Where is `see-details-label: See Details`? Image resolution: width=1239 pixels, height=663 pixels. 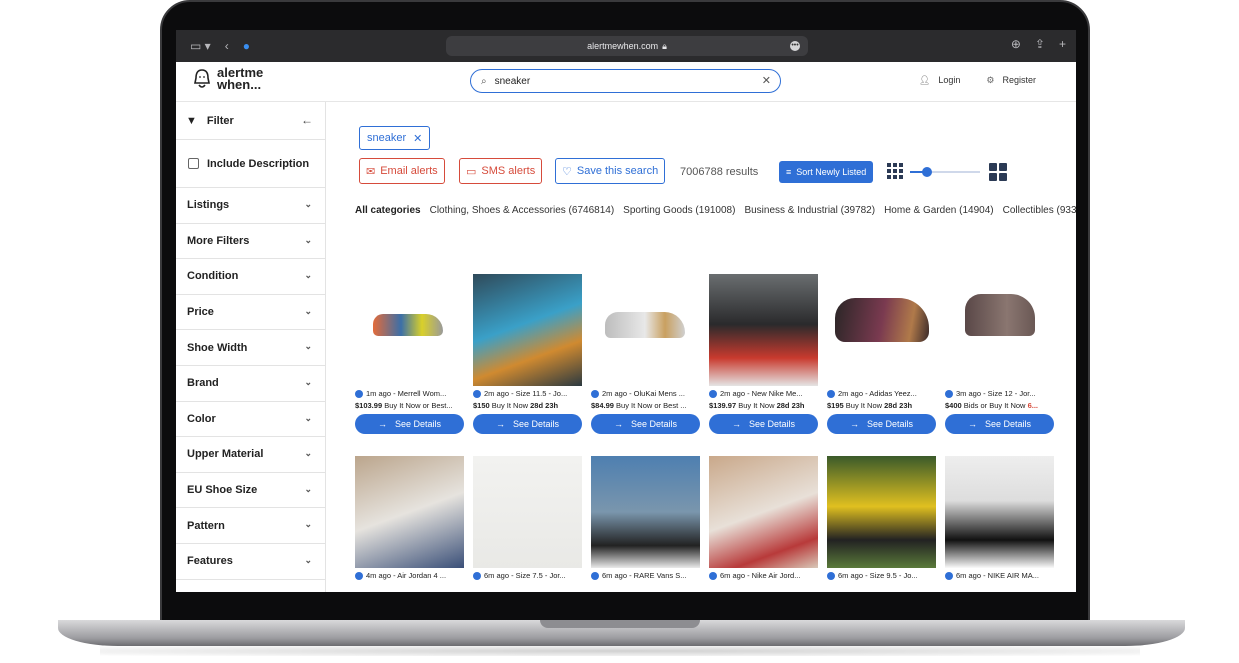 see-details-label: See Details is located at coordinates (772, 424).